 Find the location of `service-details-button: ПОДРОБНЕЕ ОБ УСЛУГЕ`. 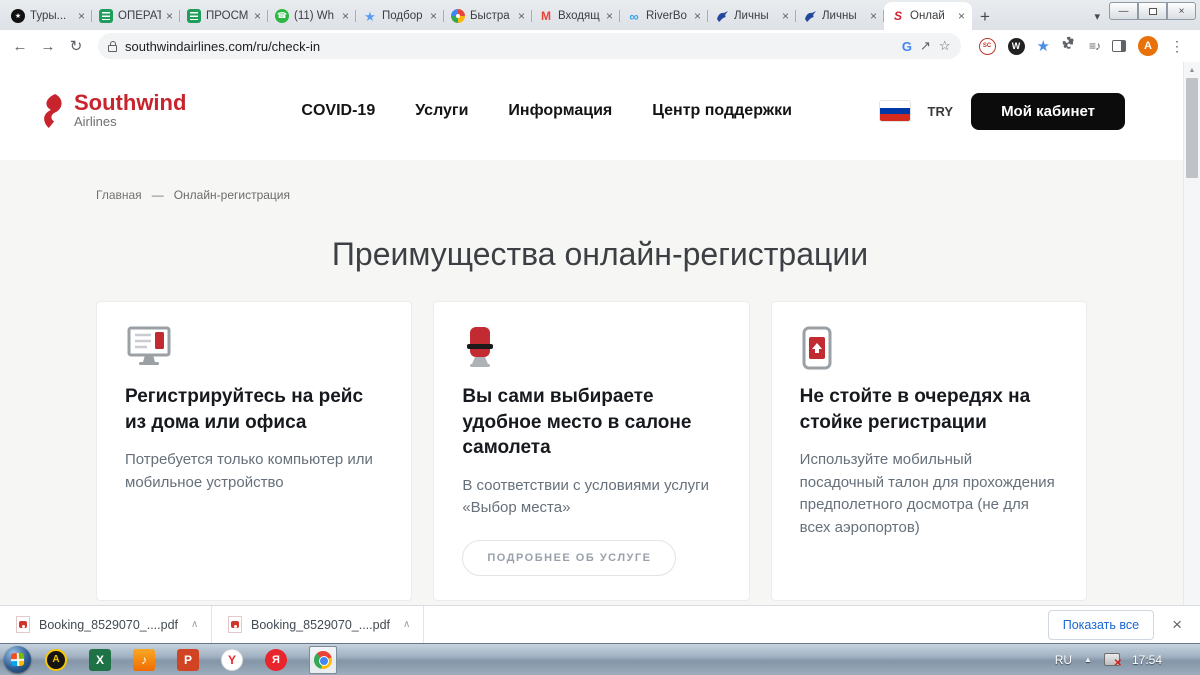

service-details-button: ПОДРОБНЕЕ ОБ УСЛУГЕ is located at coordinates (569, 557).